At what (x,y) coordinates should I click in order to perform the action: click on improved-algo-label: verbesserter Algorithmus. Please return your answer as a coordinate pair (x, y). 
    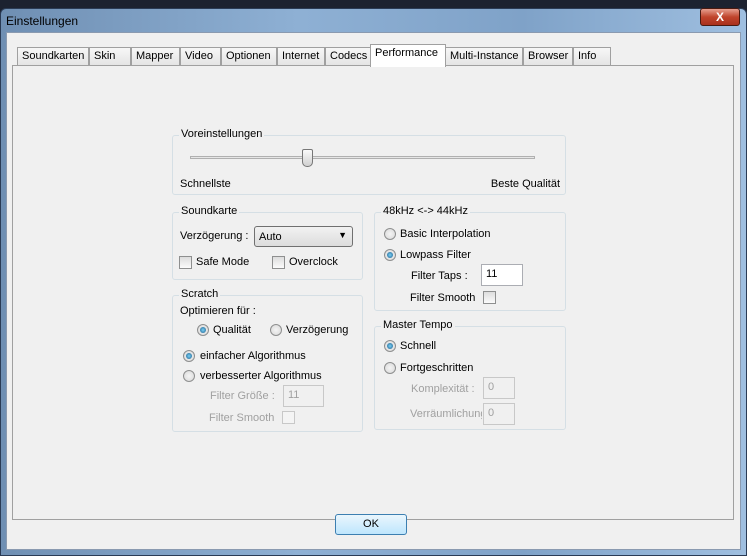
    Looking at the image, I should click on (261, 376).